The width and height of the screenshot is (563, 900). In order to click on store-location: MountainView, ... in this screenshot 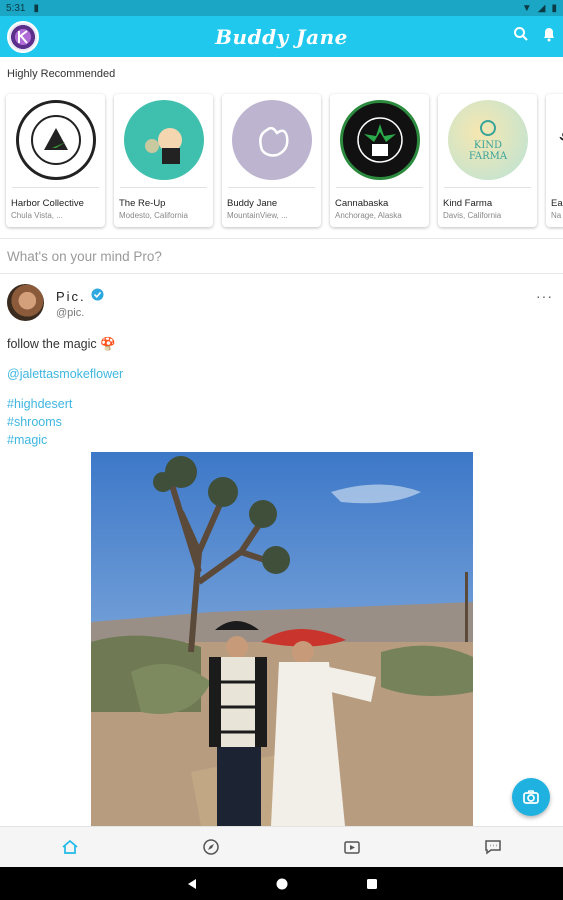, I will do `click(257, 215)`.